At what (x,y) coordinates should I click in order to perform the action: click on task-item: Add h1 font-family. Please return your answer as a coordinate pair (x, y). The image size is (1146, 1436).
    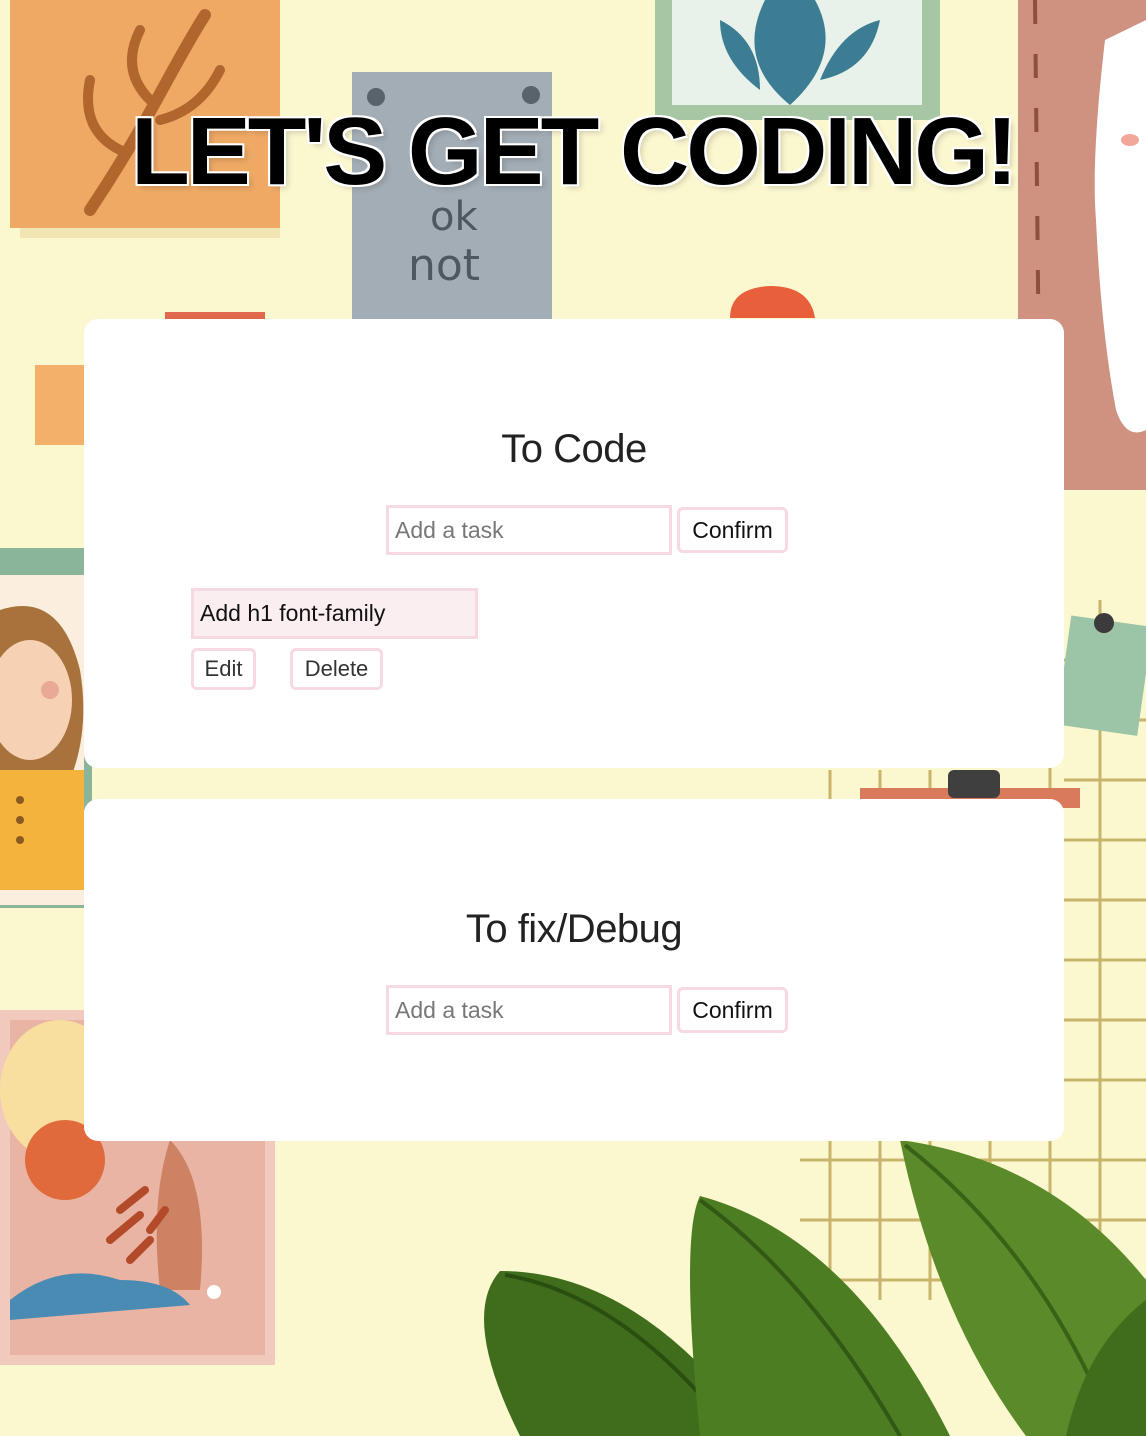
    Looking at the image, I should click on (334, 613).